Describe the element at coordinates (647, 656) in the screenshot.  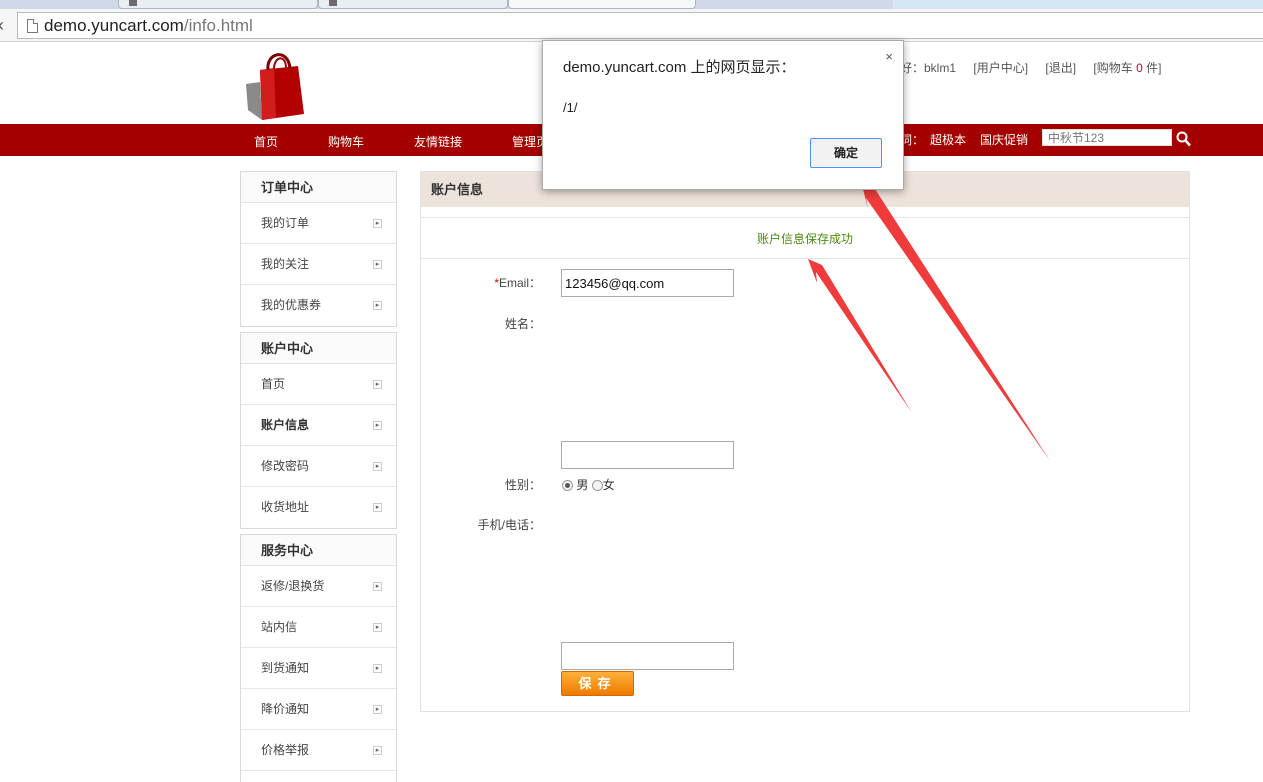
I see `phone-field` at that location.